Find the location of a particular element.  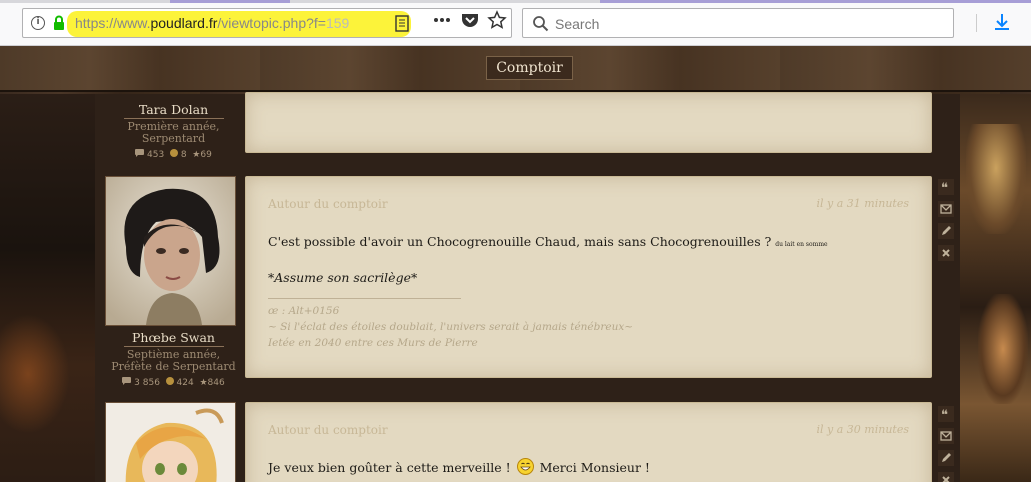

galleons-count: 8 is located at coordinates (183, 155).